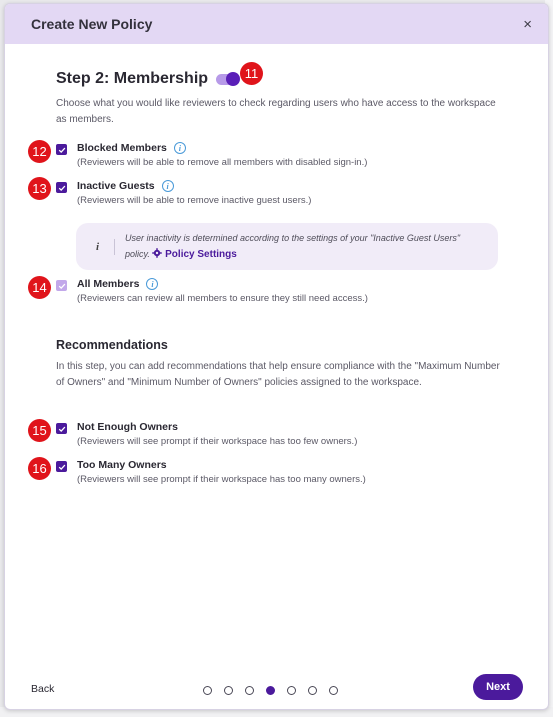 This screenshot has width=553, height=717. I want to click on item-label: Too Many Owners, so click(122, 465).